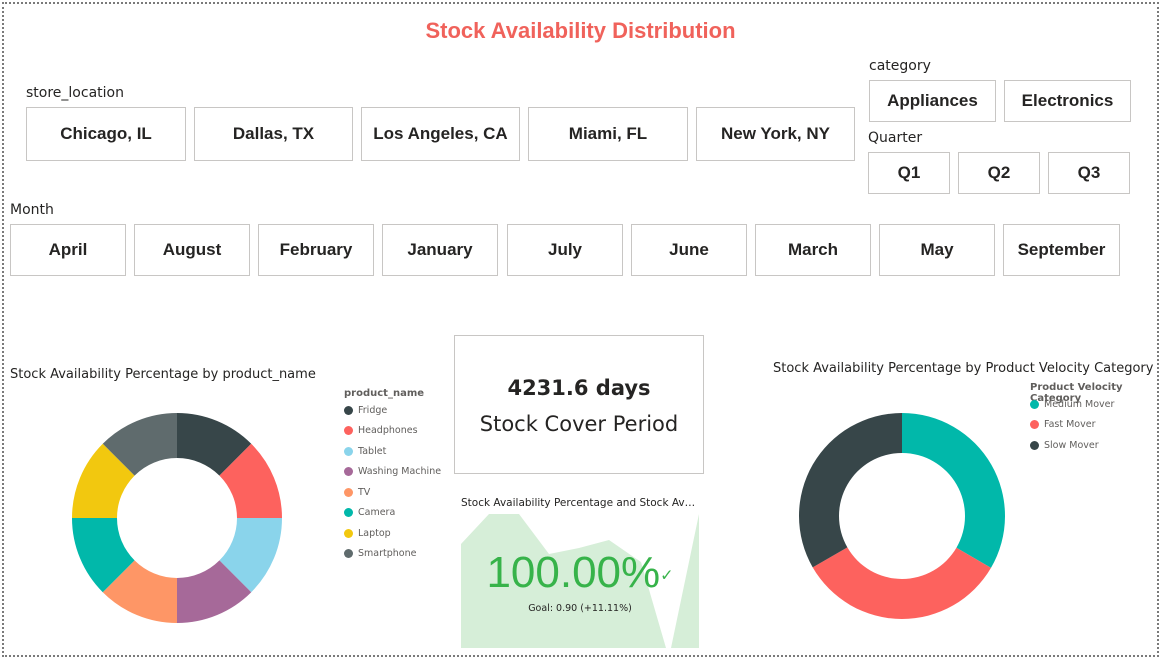  I want to click on legend-item-tv: TV, so click(392, 492).